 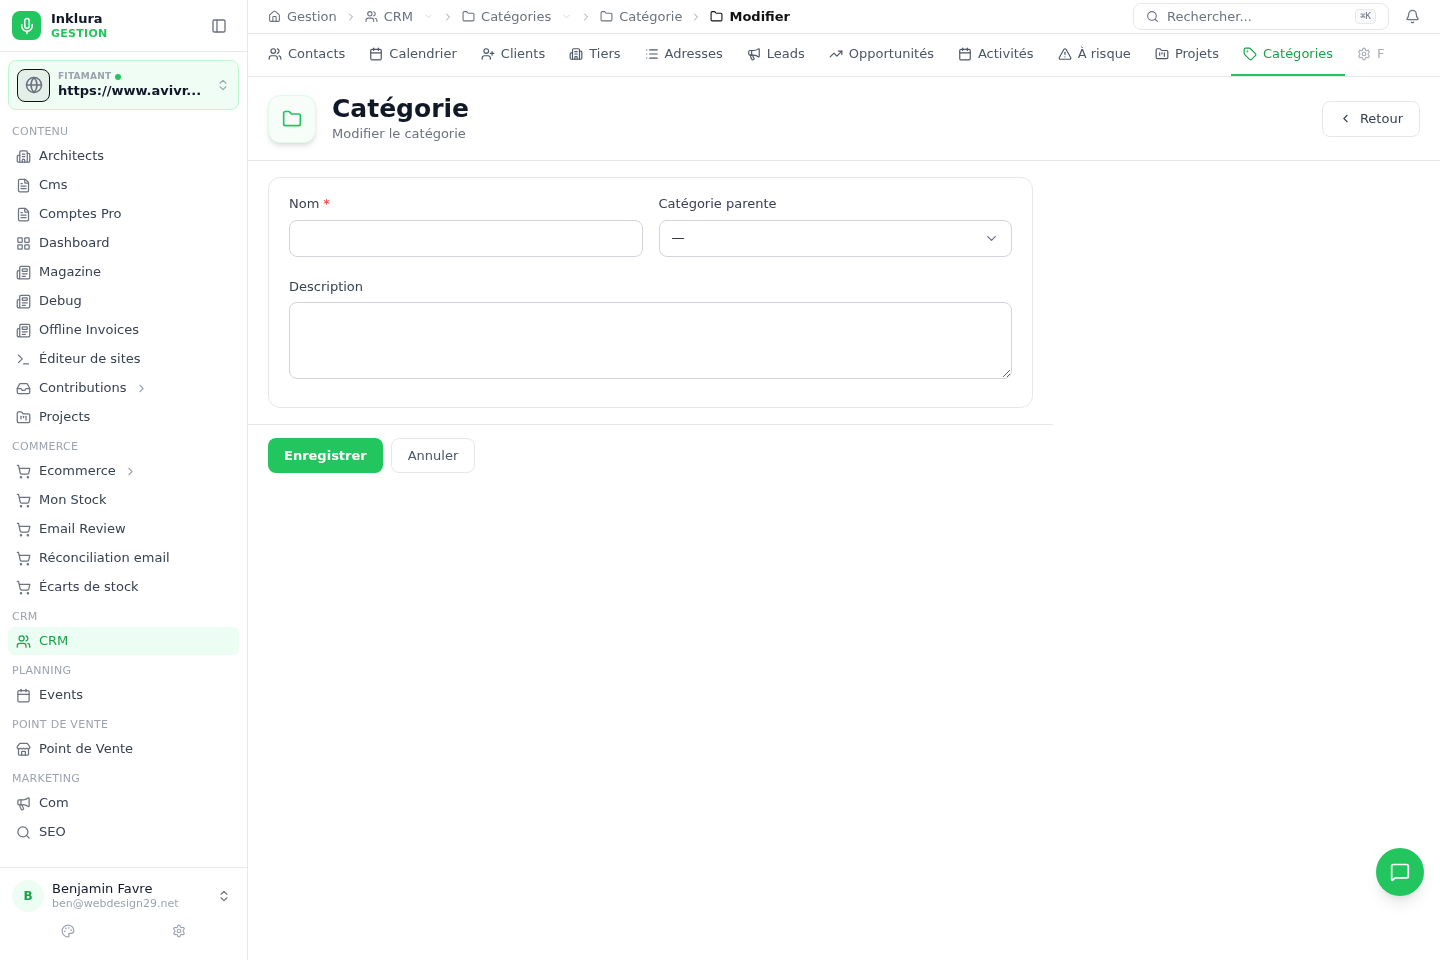 What do you see at coordinates (123, 558) in the screenshot?
I see `sidebar-item: Réconciliation email` at bounding box center [123, 558].